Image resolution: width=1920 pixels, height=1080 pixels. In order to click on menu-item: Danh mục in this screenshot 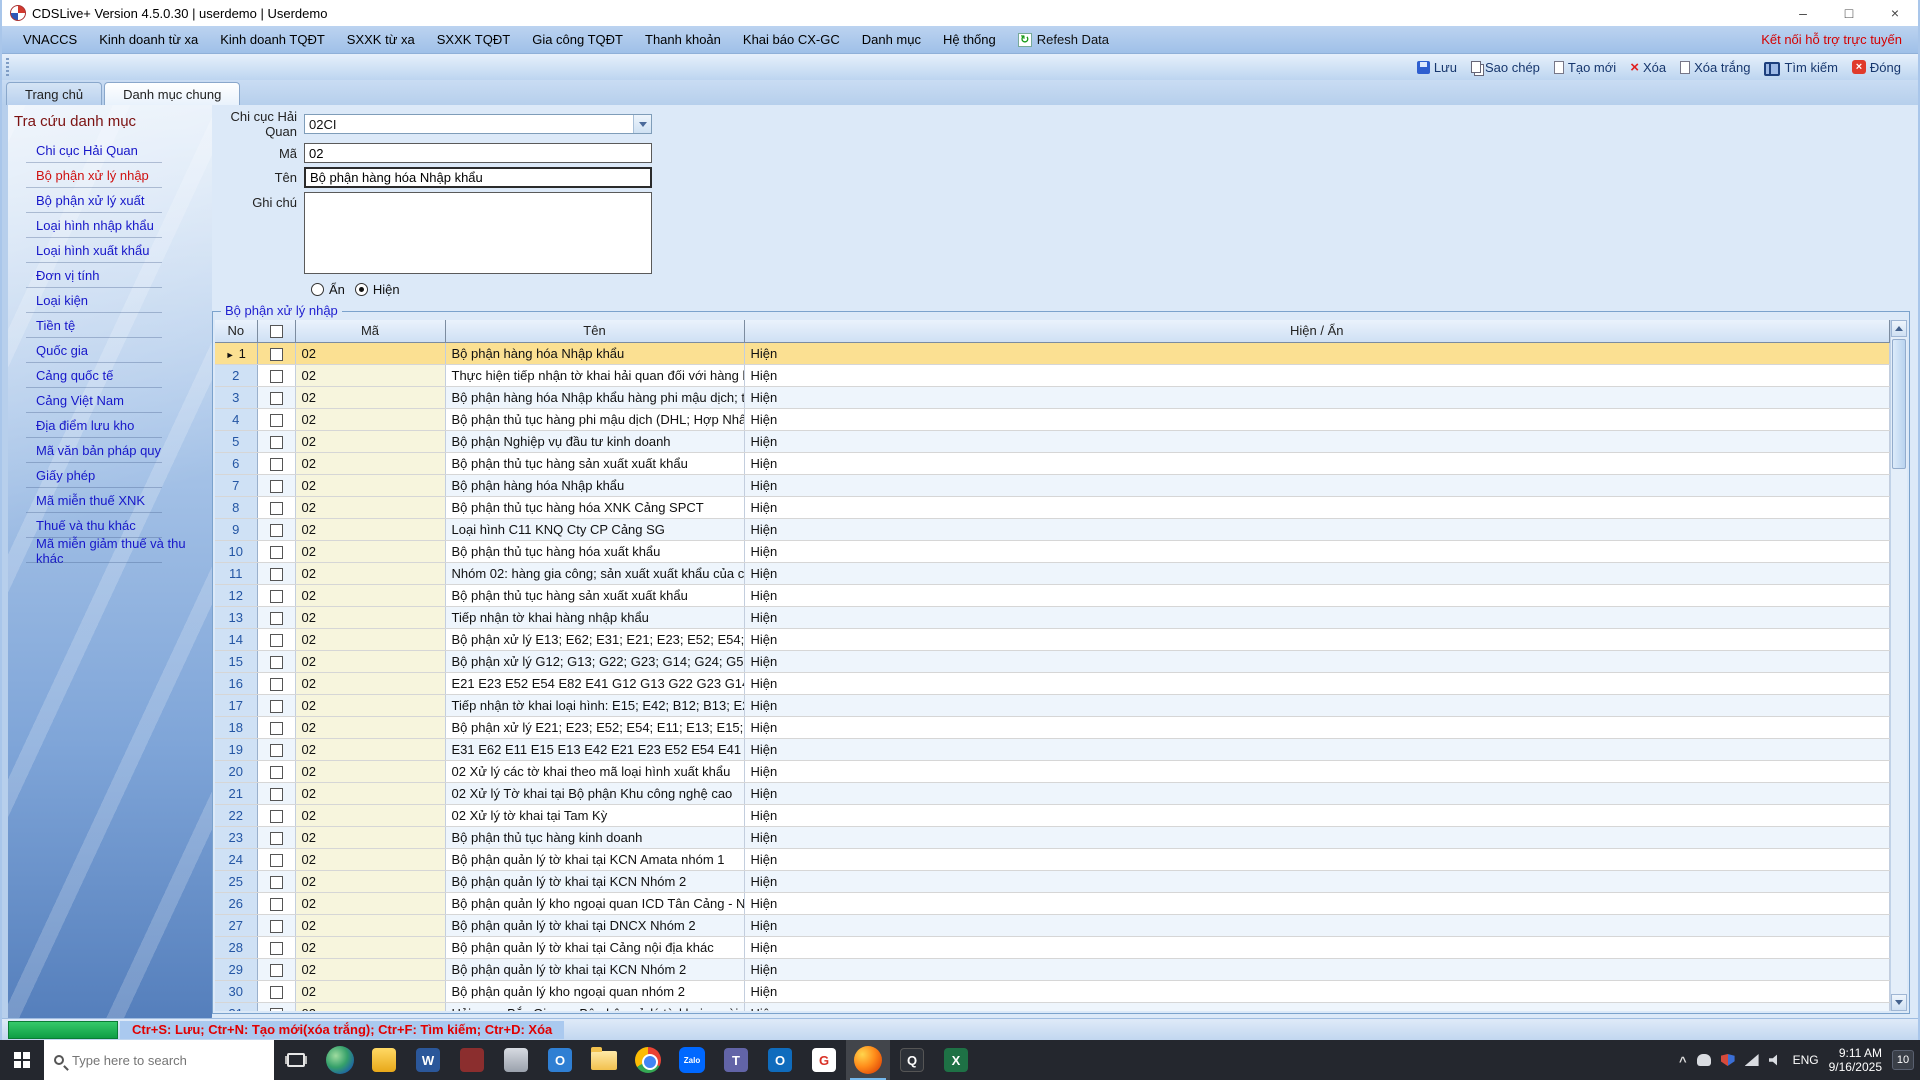, I will do `click(891, 39)`.